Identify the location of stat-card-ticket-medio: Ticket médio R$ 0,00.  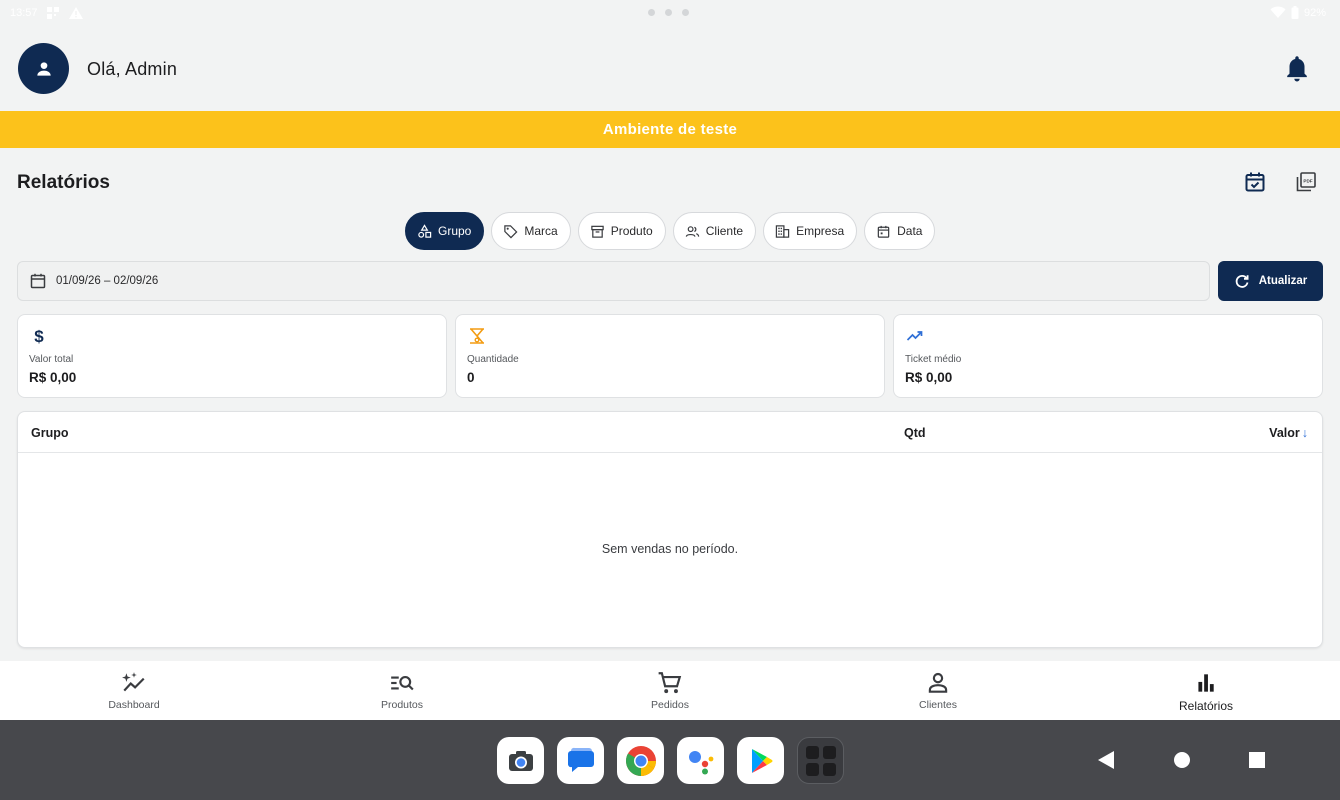
(1108, 356).